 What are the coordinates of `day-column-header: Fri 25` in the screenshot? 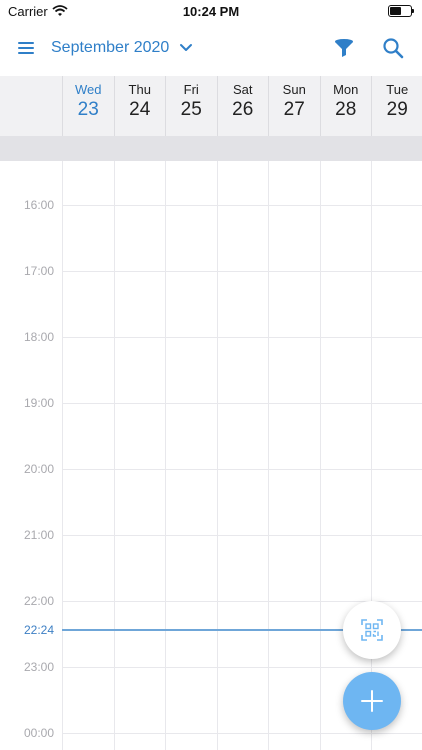 It's located at (191, 106).